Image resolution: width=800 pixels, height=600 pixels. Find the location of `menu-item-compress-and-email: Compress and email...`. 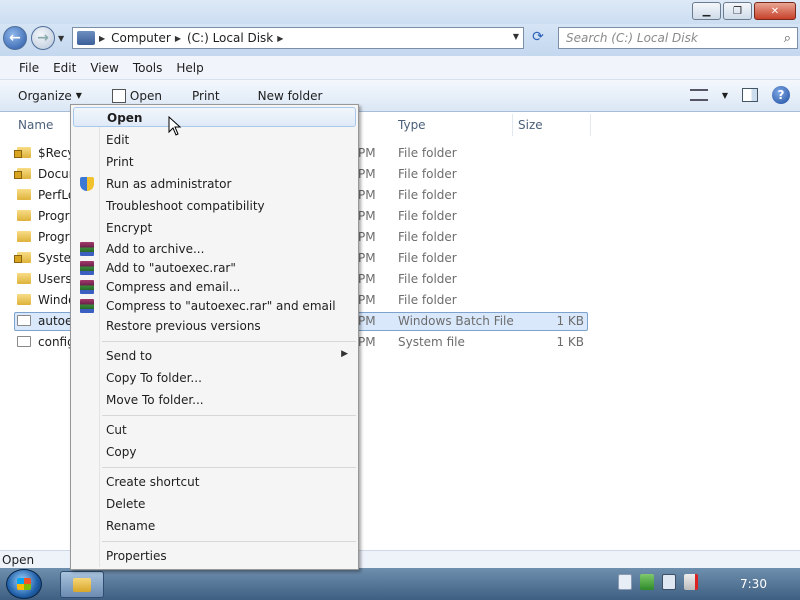

menu-item-compress-and-email: Compress and email... is located at coordinates (214, 287).